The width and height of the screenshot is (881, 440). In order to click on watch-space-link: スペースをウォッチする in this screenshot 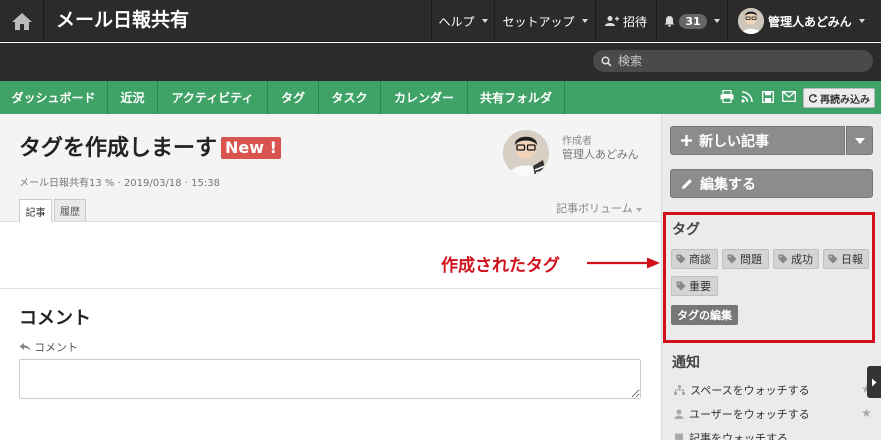, I will do `click(742, 390)`.